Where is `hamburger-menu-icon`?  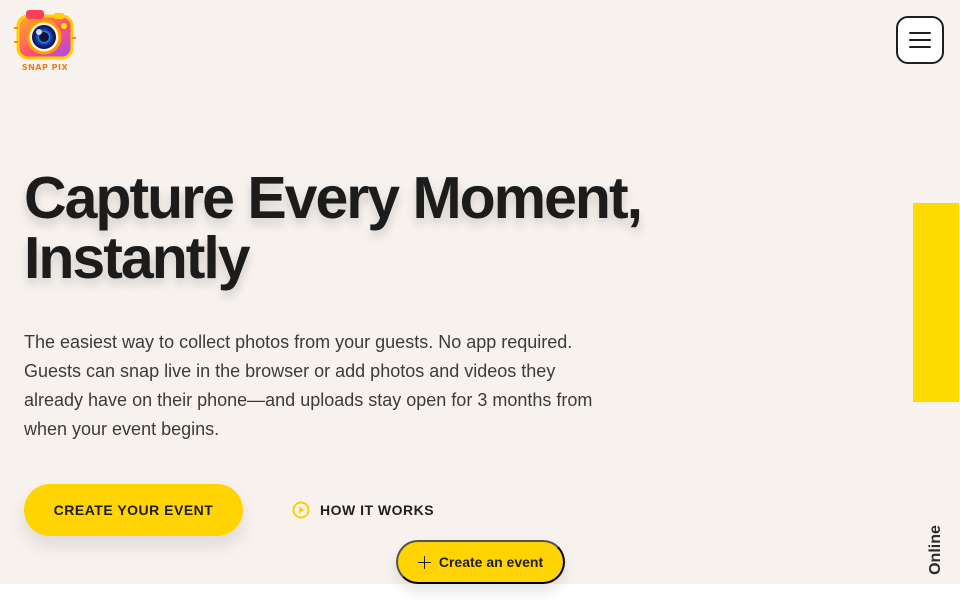
hamburger-menu-icon is located at coordinates (920, 40).